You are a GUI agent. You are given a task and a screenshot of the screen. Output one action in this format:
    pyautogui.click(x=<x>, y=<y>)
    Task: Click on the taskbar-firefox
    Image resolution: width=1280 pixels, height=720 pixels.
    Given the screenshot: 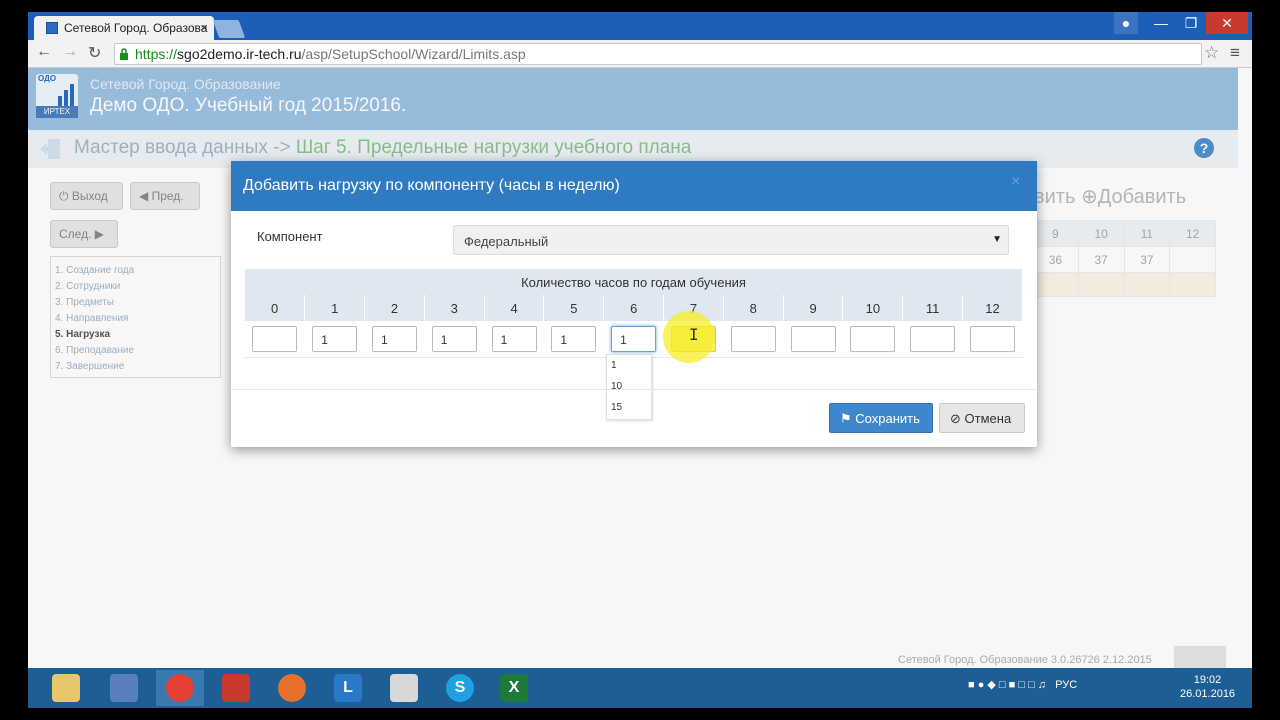 What is the action you would take?
    pyautogui.click(x=292, y=688)
    